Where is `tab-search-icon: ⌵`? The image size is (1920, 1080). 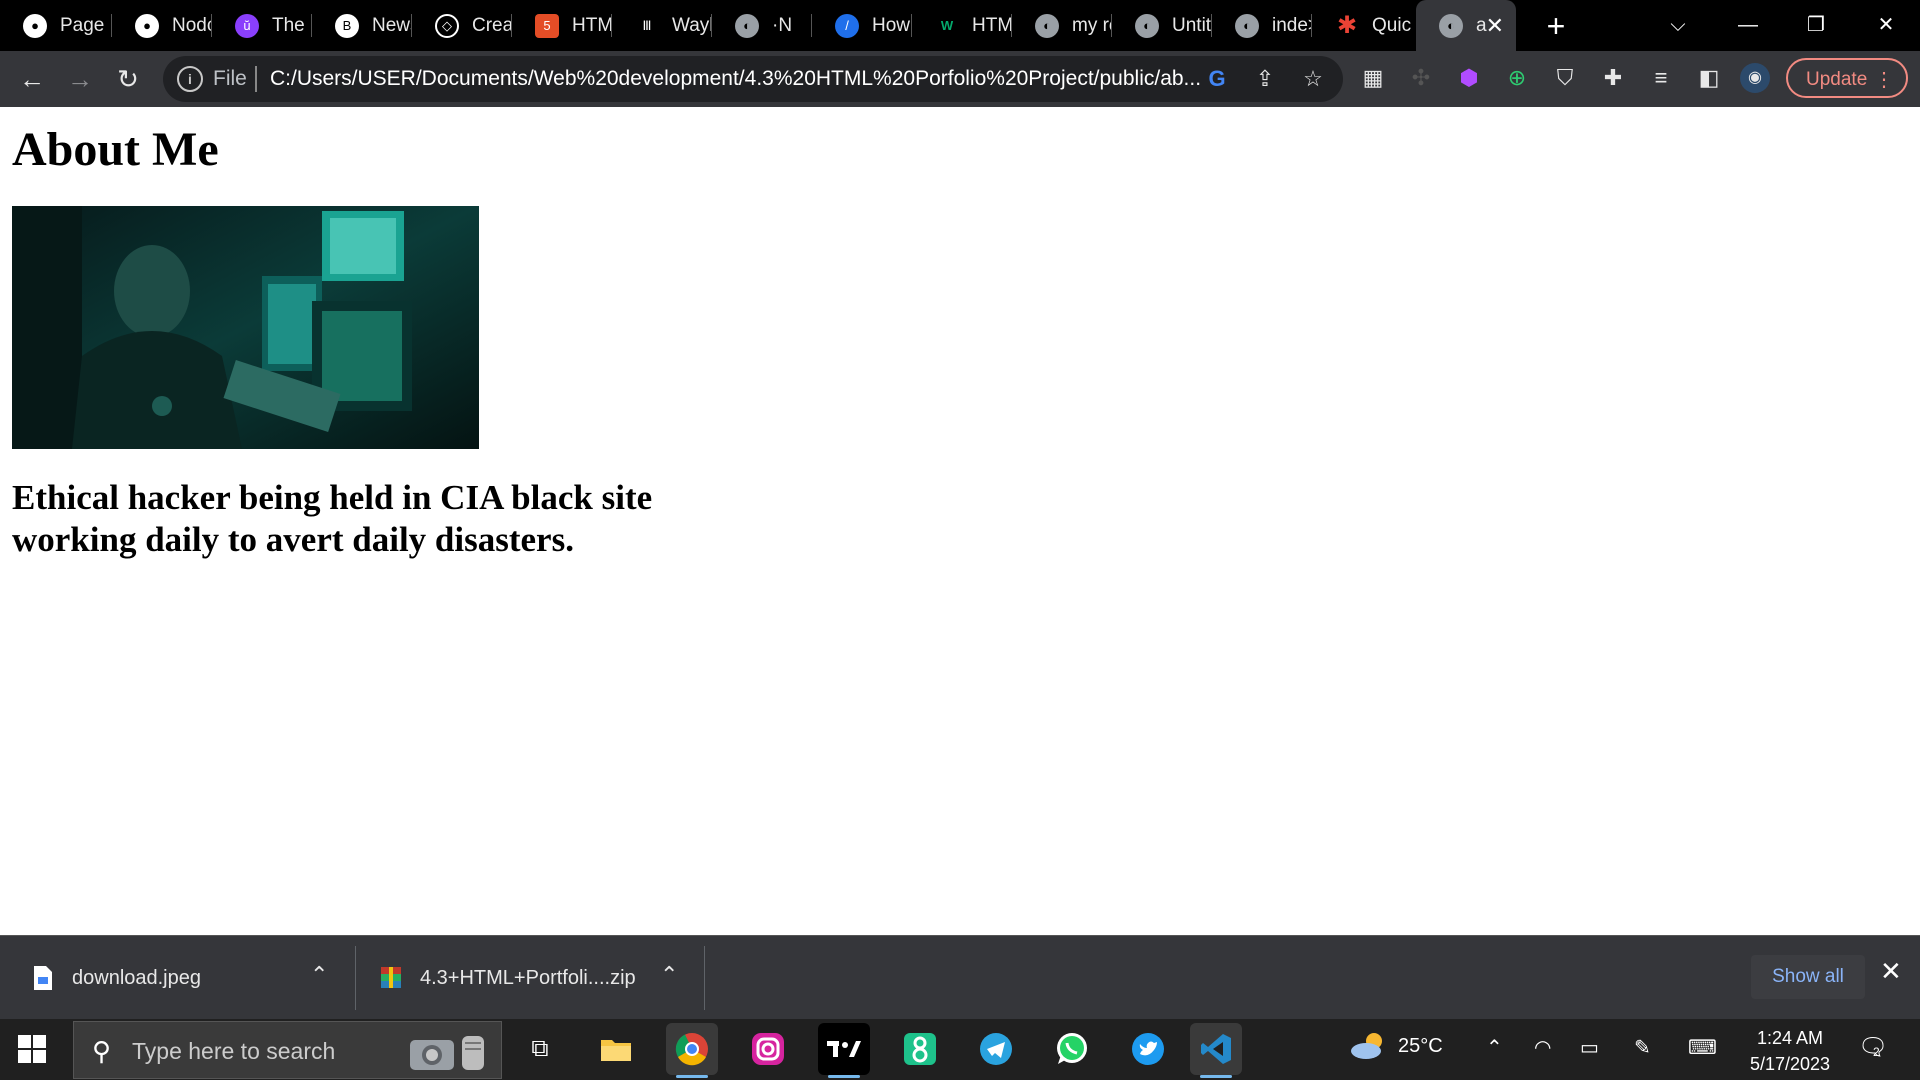 tab-search-icon: ⌵ is located at coordinates (1678, 25).